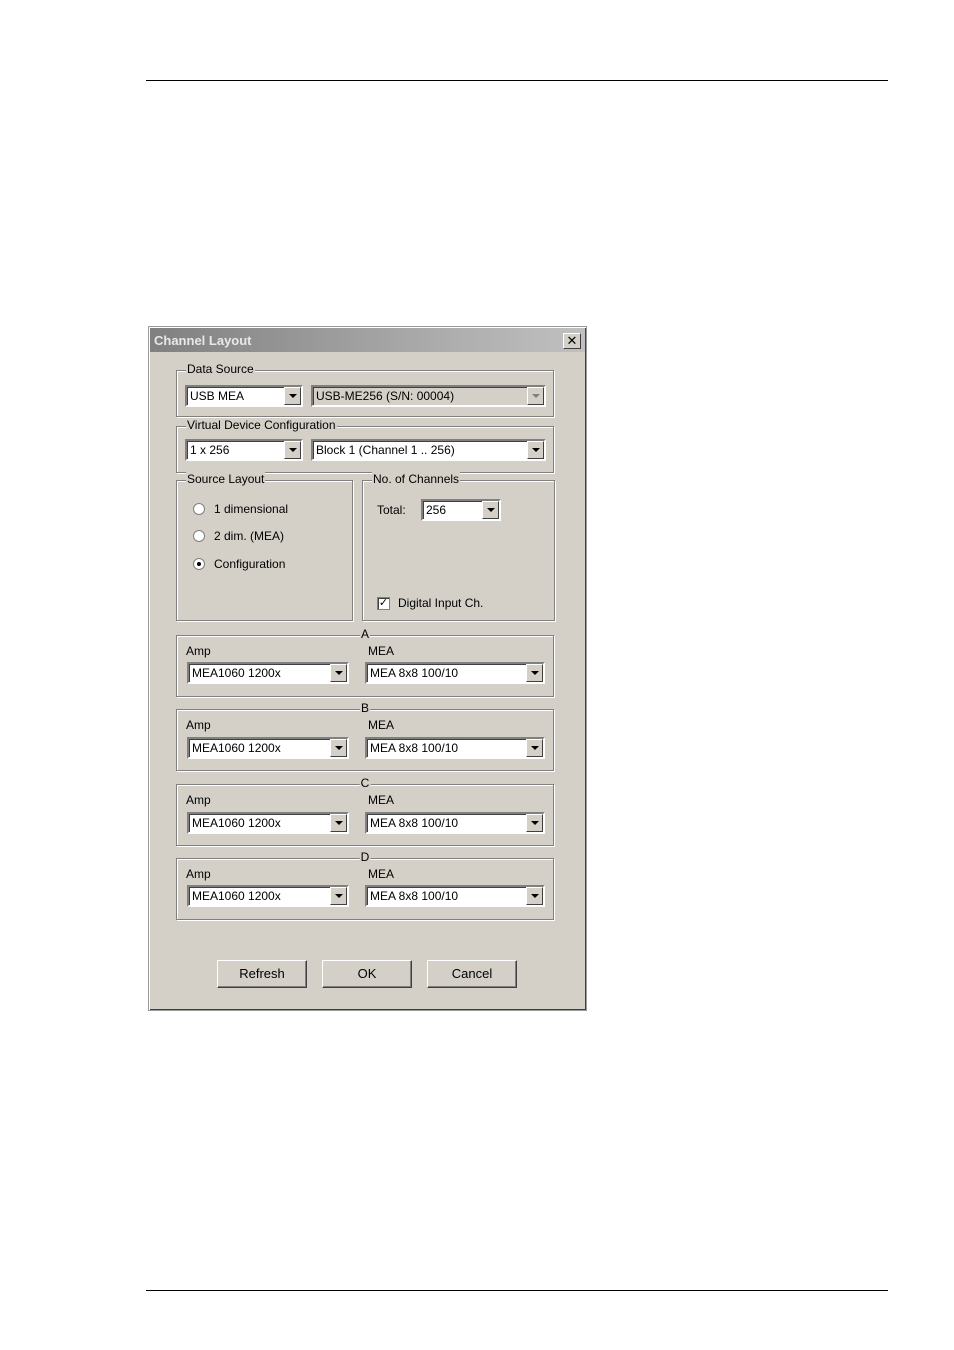 The width and height of the screenshot is (954, 1350). I want to click on amp-d-select: MEA1060 1200x, so click(268, 896).